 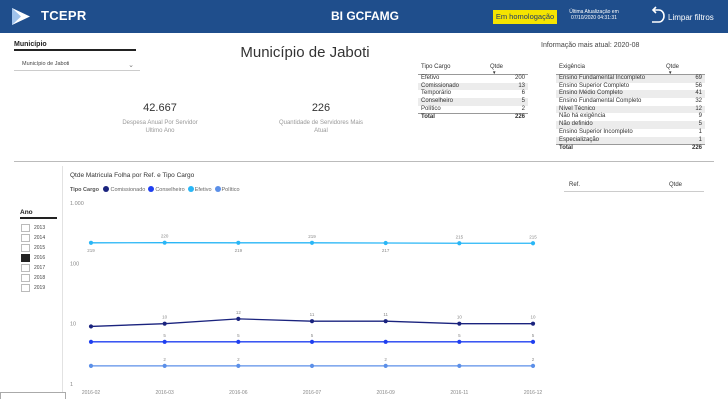 What do you see at coordinates (71, 385) in the screenshot?
I see `y-tick-label: 1` at bounding box center [71, 385].